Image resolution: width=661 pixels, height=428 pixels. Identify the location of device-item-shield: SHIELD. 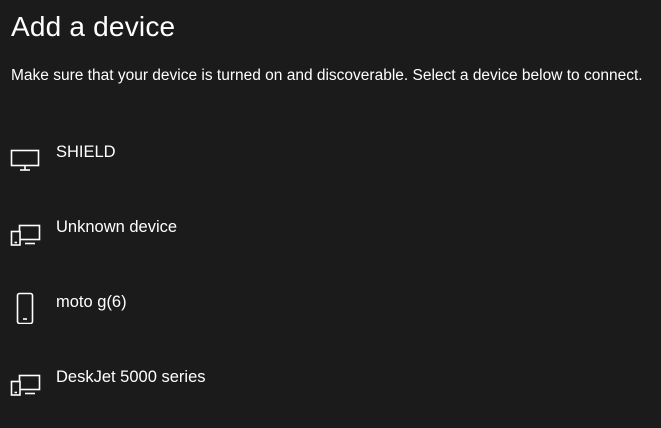
(330, 165).